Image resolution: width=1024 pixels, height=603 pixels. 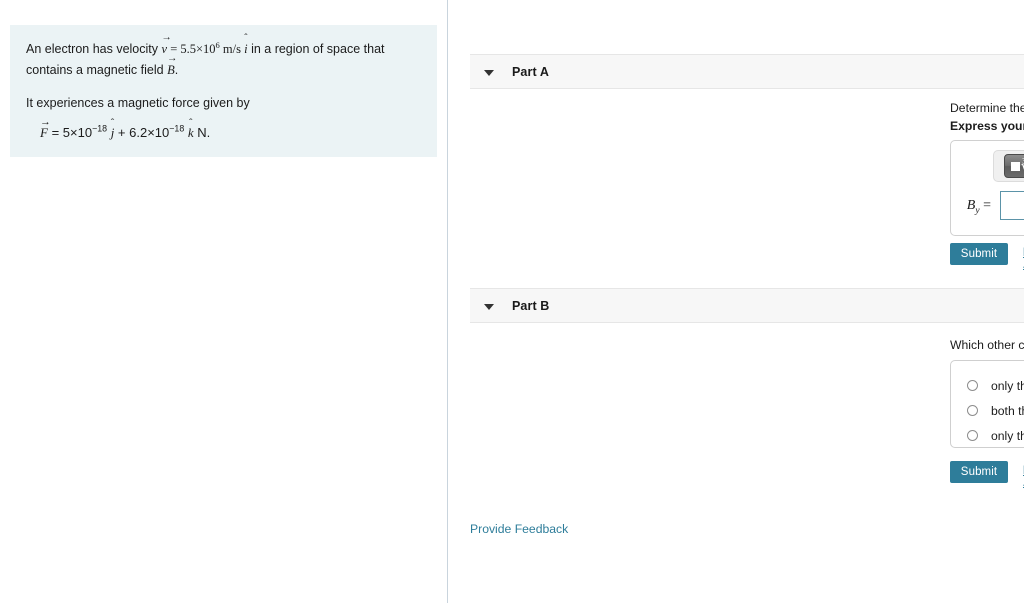 I want to click on k-hat-unit-vector: ̂k, so click(x=191, y=133).